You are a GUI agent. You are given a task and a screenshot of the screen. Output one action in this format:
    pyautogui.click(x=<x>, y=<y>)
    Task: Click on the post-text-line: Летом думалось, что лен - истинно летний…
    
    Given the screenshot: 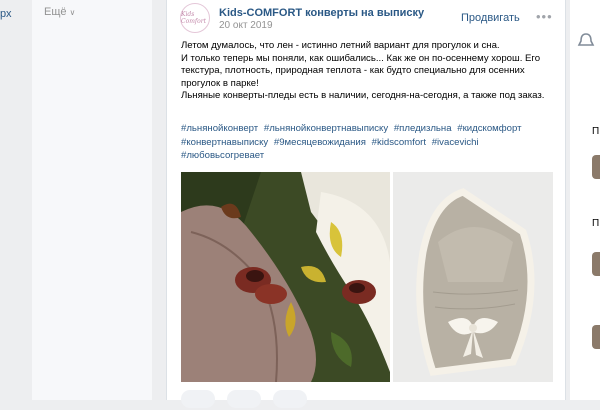 What is the action you would take?
    pyautogui.click(x=340, y=45)
    